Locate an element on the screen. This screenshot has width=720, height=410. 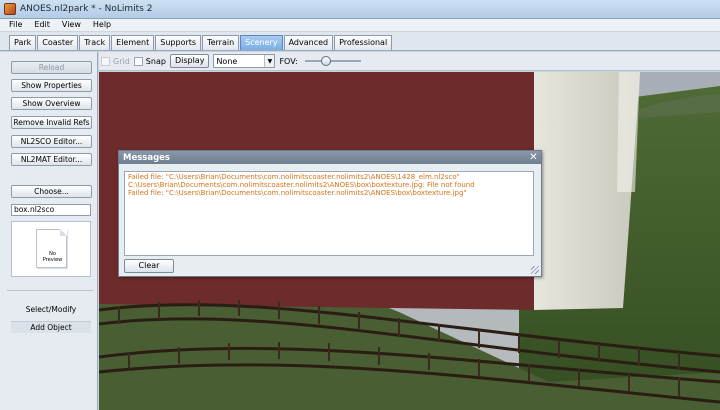
fov-slider-track is located at coordinates (332, 61).